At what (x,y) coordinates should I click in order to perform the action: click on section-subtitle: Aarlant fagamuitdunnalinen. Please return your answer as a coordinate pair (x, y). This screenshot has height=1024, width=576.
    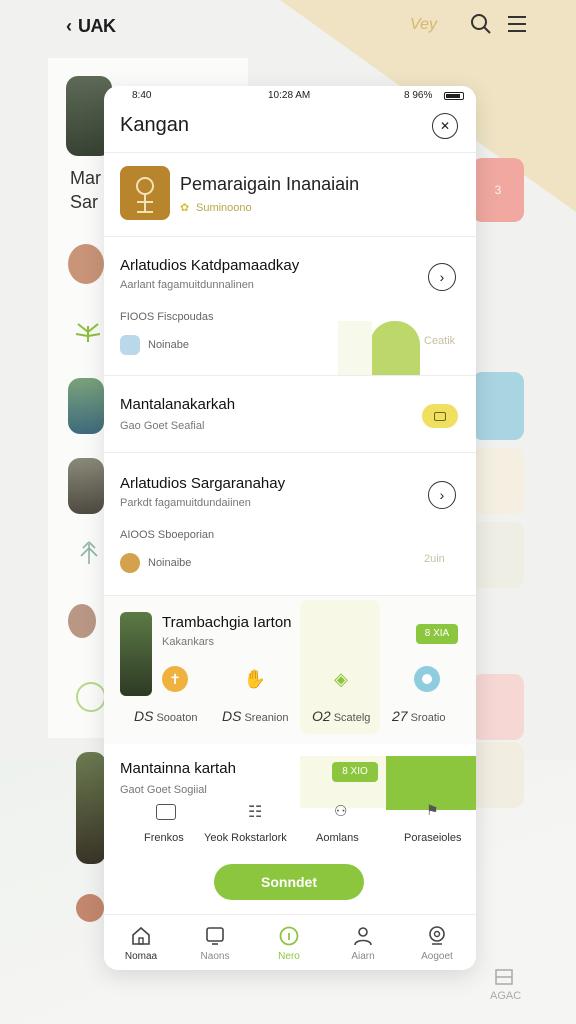
    Looking at the image, I should click on (187, 285).